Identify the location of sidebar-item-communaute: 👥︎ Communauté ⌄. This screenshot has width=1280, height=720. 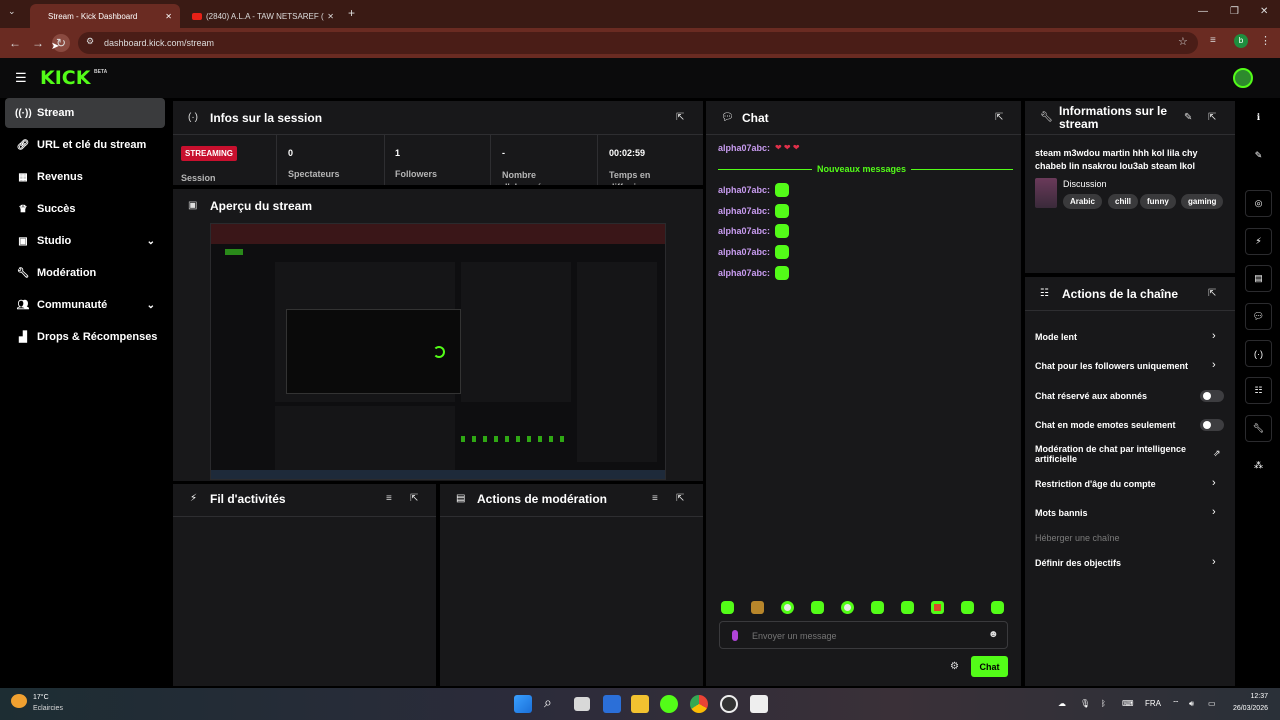
(85, 305).